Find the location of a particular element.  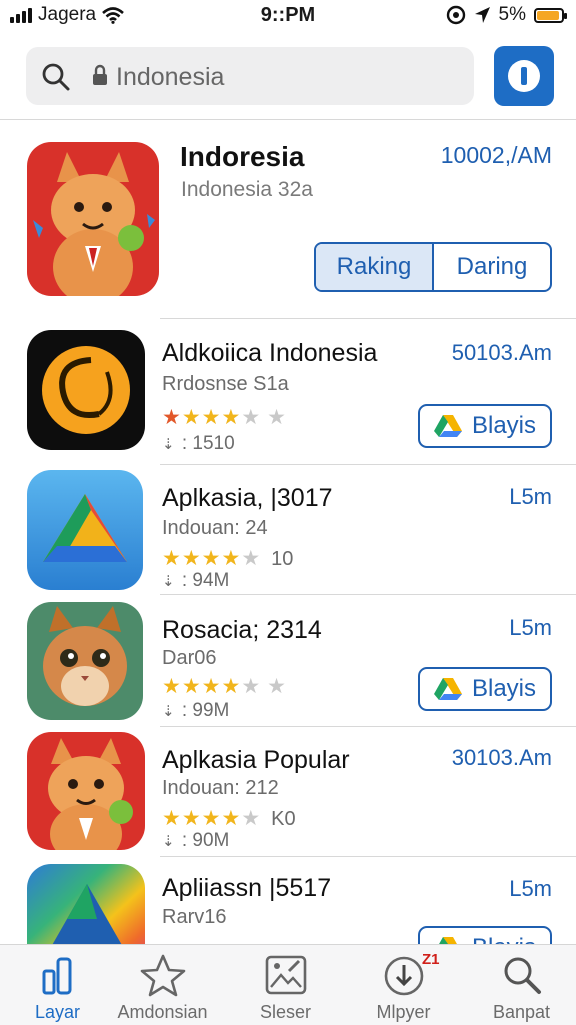

star-icon is located at coordinates (162, 975).